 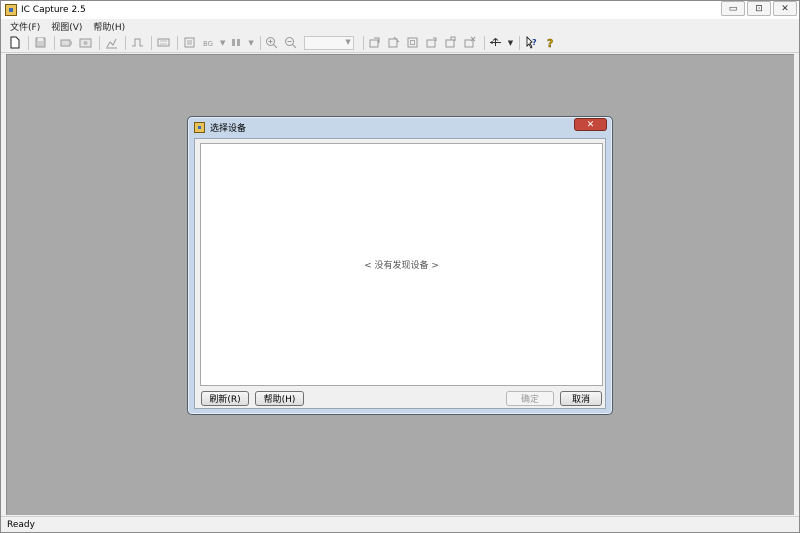 I want to click on minimize-button: ▭, so click(x=733, y=8).